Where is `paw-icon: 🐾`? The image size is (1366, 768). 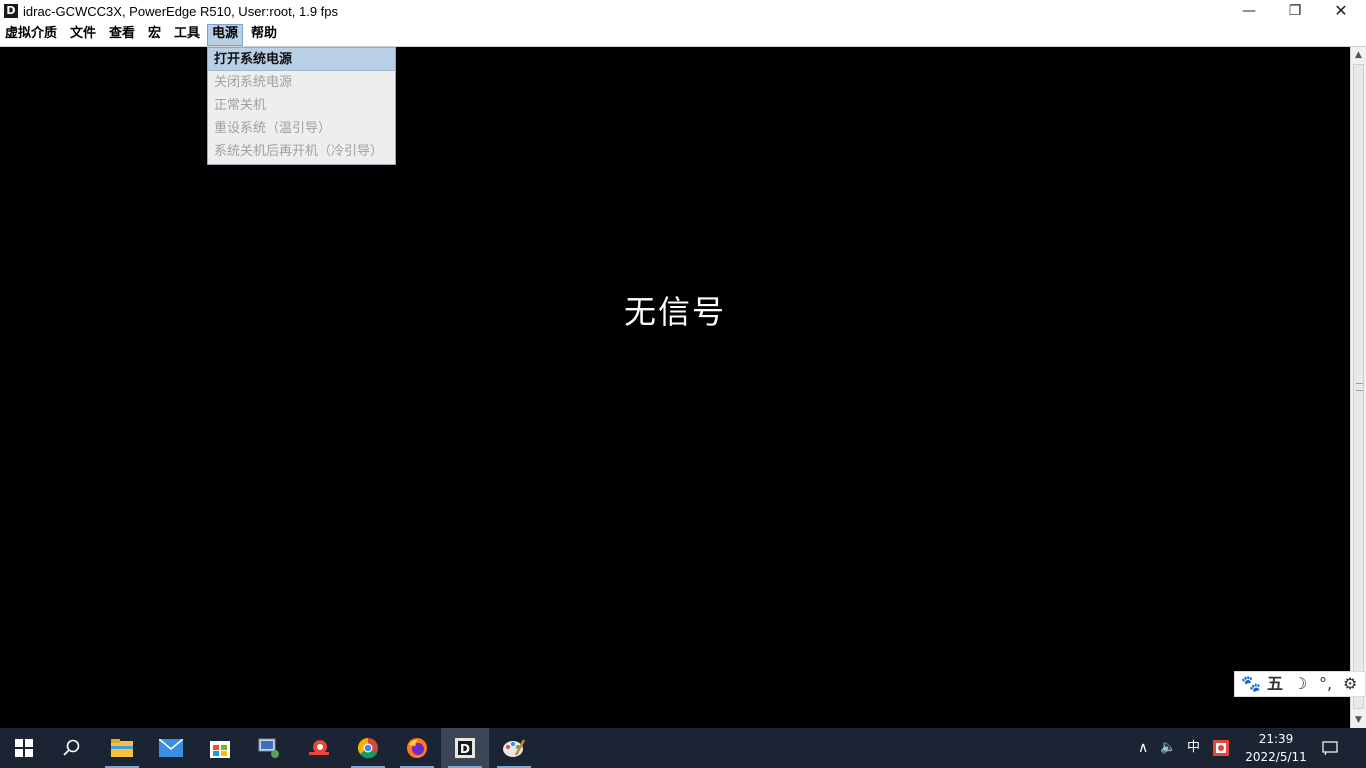
paw-icon: 🐾 is located at coordinates (1251, 684).